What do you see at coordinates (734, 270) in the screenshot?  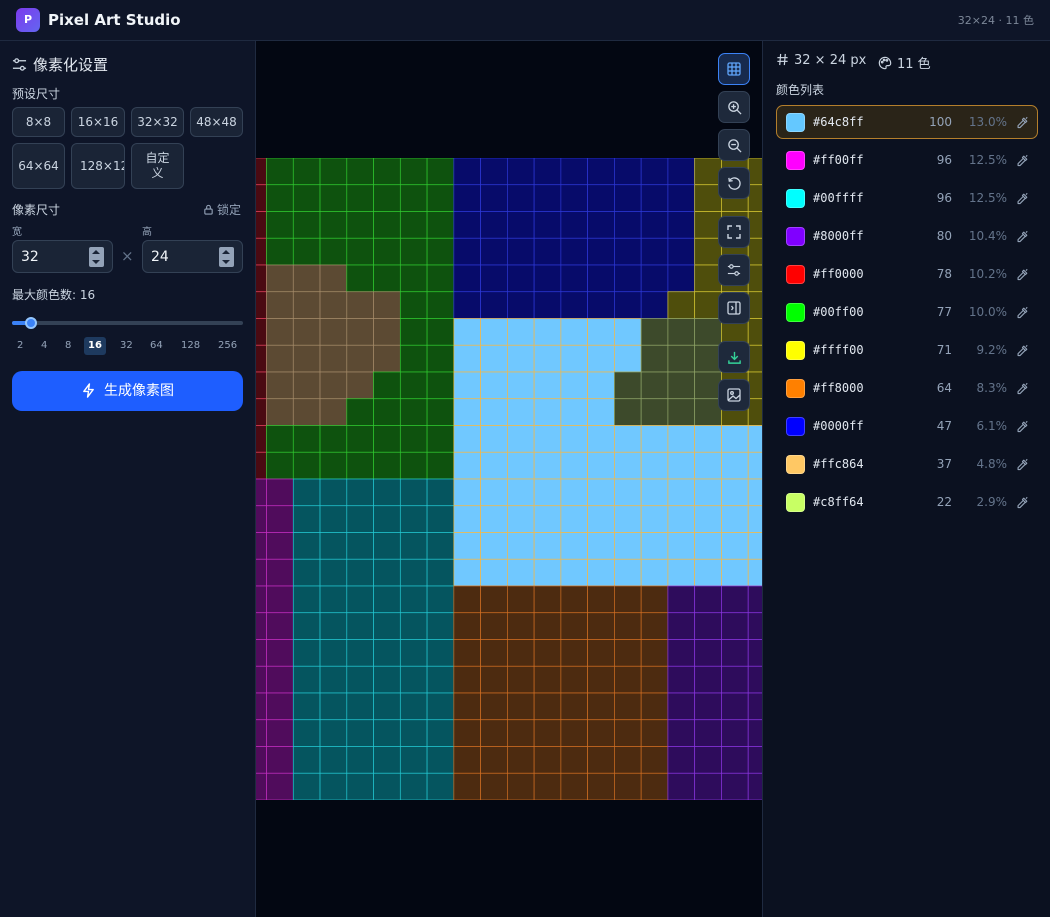 I see `adjust-button` at bounding box center [734, 270].